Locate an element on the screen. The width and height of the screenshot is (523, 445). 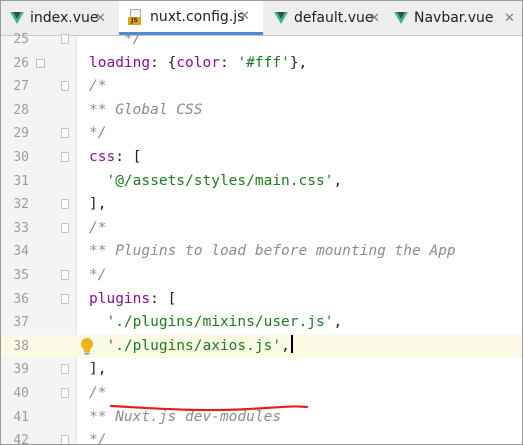
line-number: 28 is located at coordinates (21, 110).